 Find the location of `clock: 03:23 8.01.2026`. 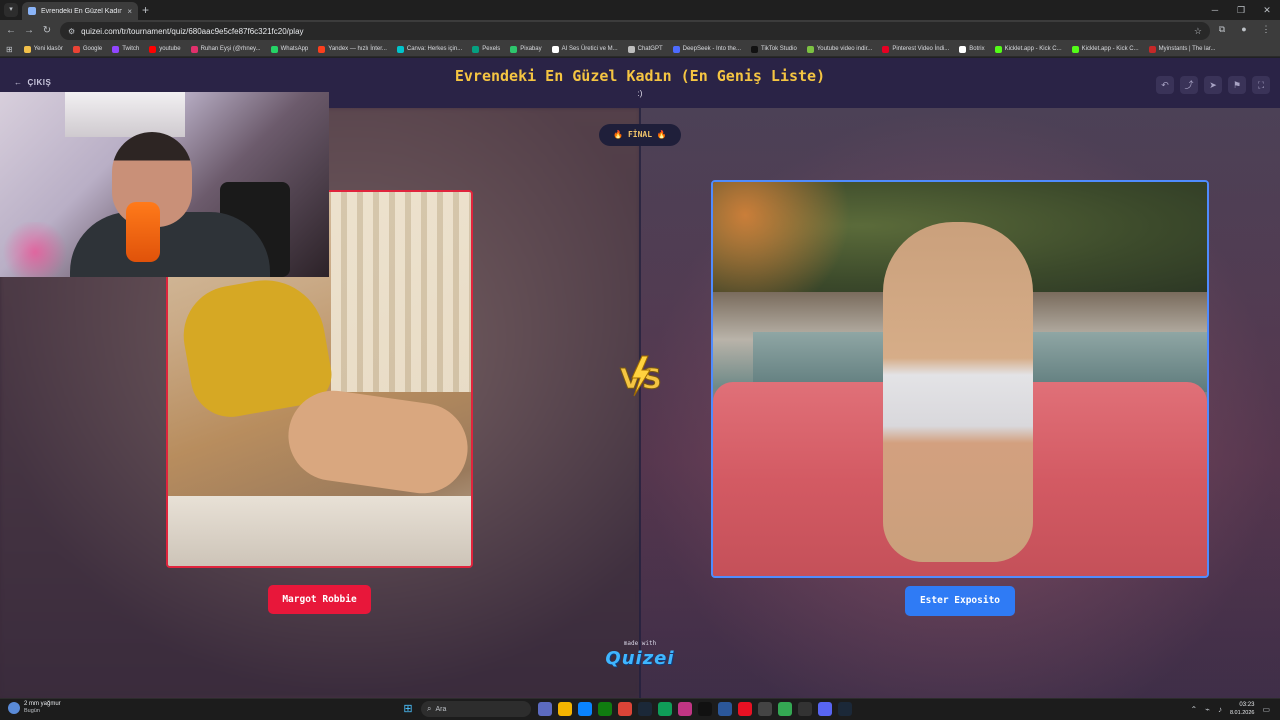

clock: 03:23 8.01.2026 is located at coordinates (1242, 709).